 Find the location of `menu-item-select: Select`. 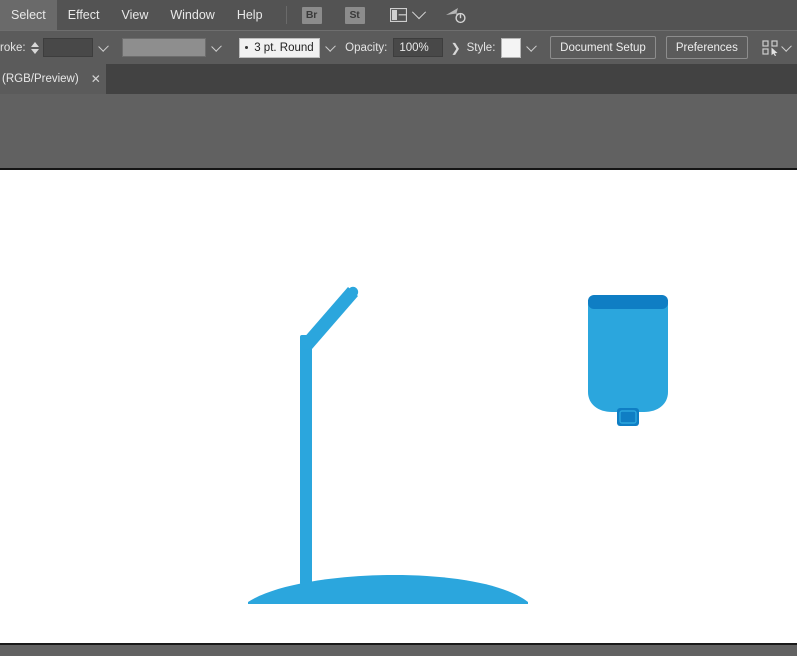

menu-item-select: Select is located at coordinates (28, 15).